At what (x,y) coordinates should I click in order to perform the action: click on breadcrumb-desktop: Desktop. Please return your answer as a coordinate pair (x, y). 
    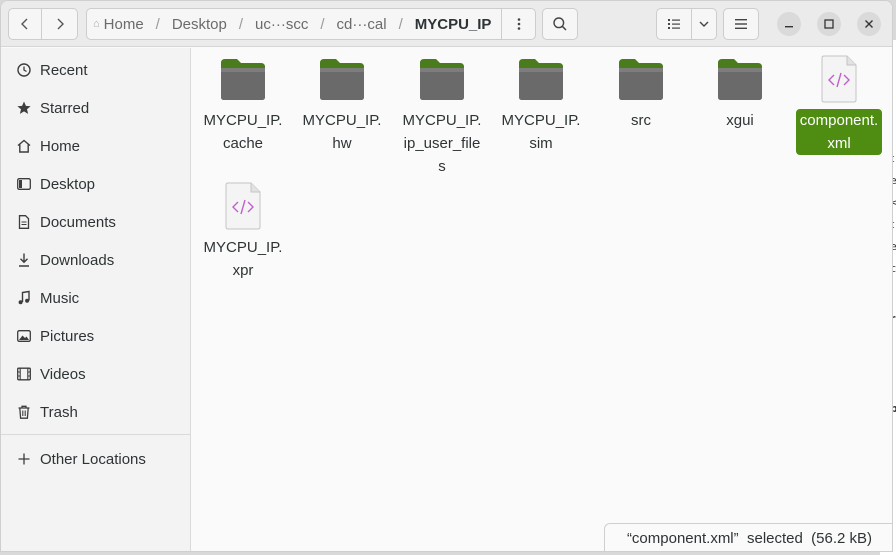
    Looking at the image, I should click on (199, 24).